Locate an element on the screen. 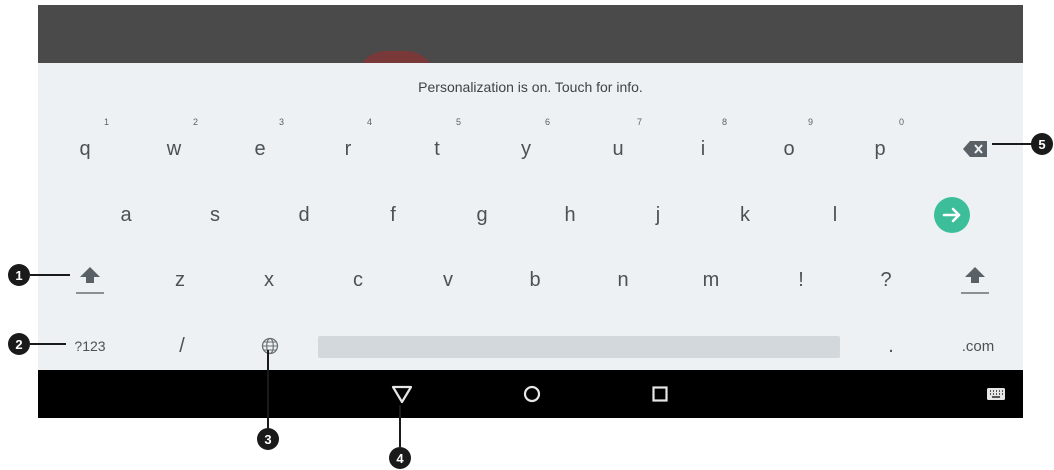  key-label: h is located at coordinates (570, 214).